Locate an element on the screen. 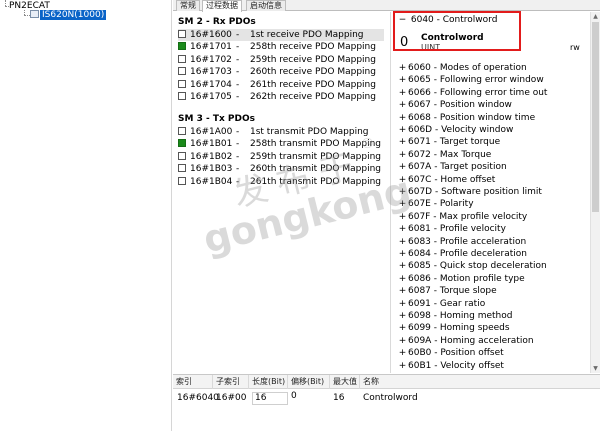  grid-header-offset: 偏移(Bit) is located at coordinates (309, 382).